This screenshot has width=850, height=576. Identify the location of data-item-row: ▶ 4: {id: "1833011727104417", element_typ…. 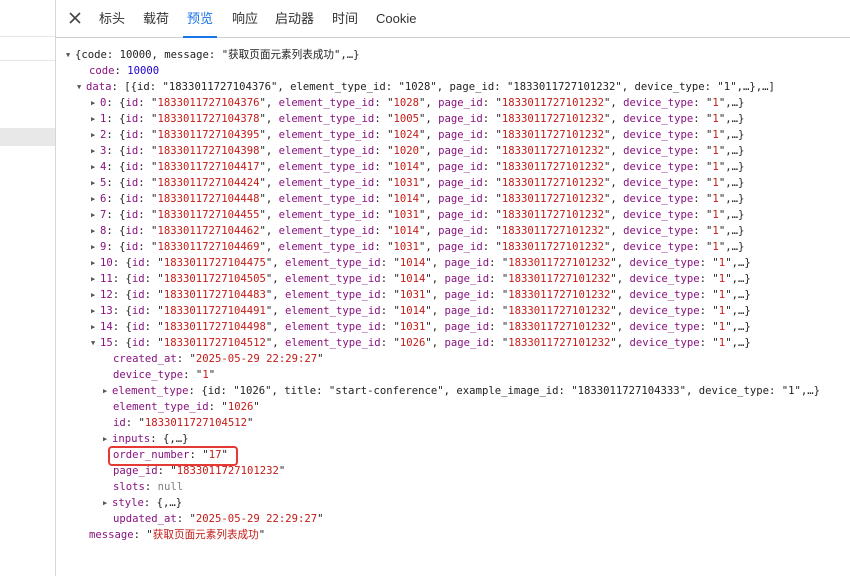
(417, 167).